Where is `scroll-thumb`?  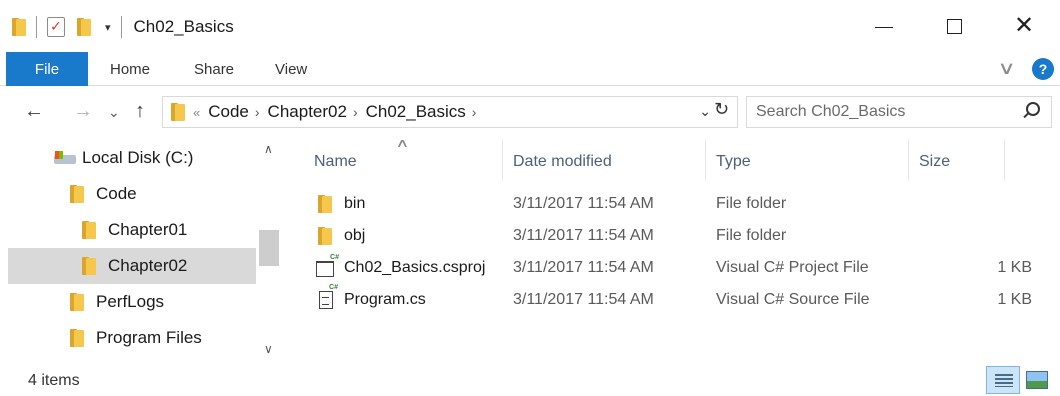 scroll-thumb is located at coordinates (269, 248).